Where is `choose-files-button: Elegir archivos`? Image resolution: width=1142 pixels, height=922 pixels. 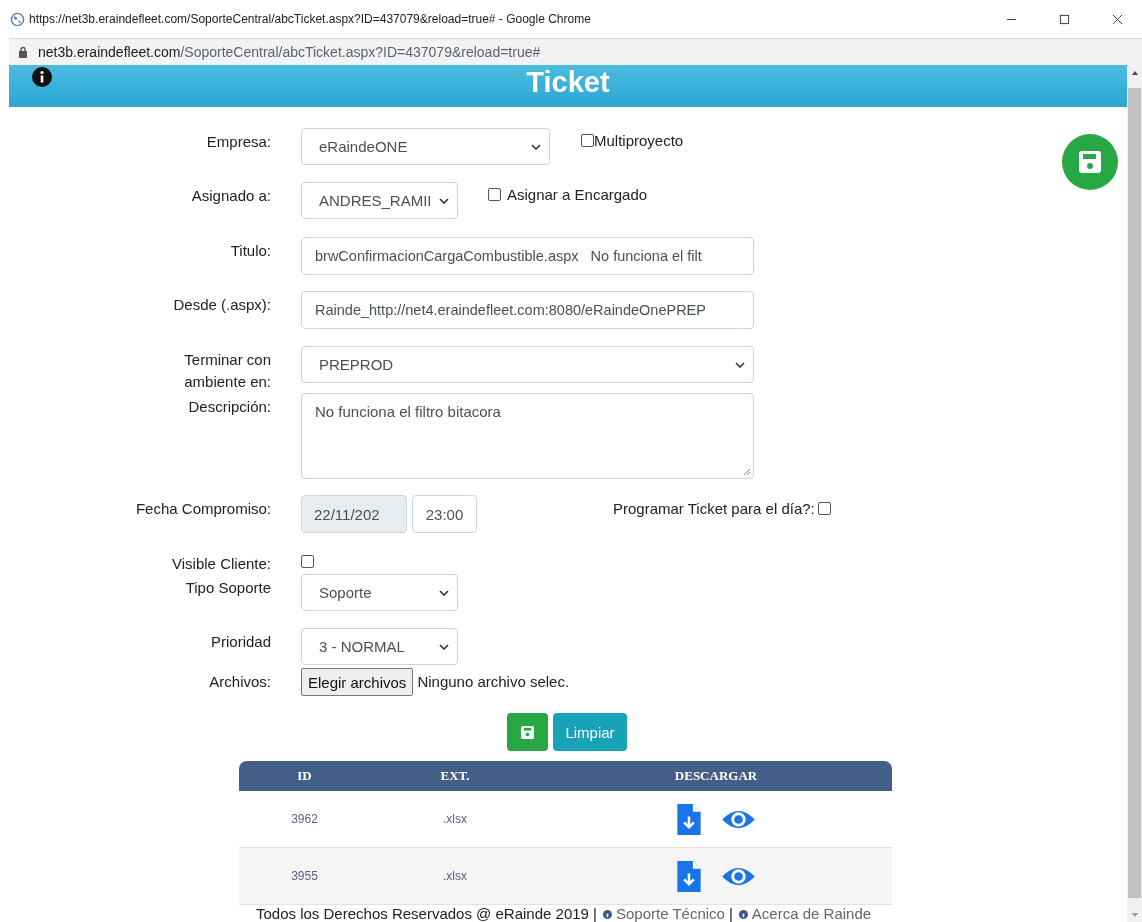
choose-files-button: Elegir archivos is located at coordinates (357, 682).